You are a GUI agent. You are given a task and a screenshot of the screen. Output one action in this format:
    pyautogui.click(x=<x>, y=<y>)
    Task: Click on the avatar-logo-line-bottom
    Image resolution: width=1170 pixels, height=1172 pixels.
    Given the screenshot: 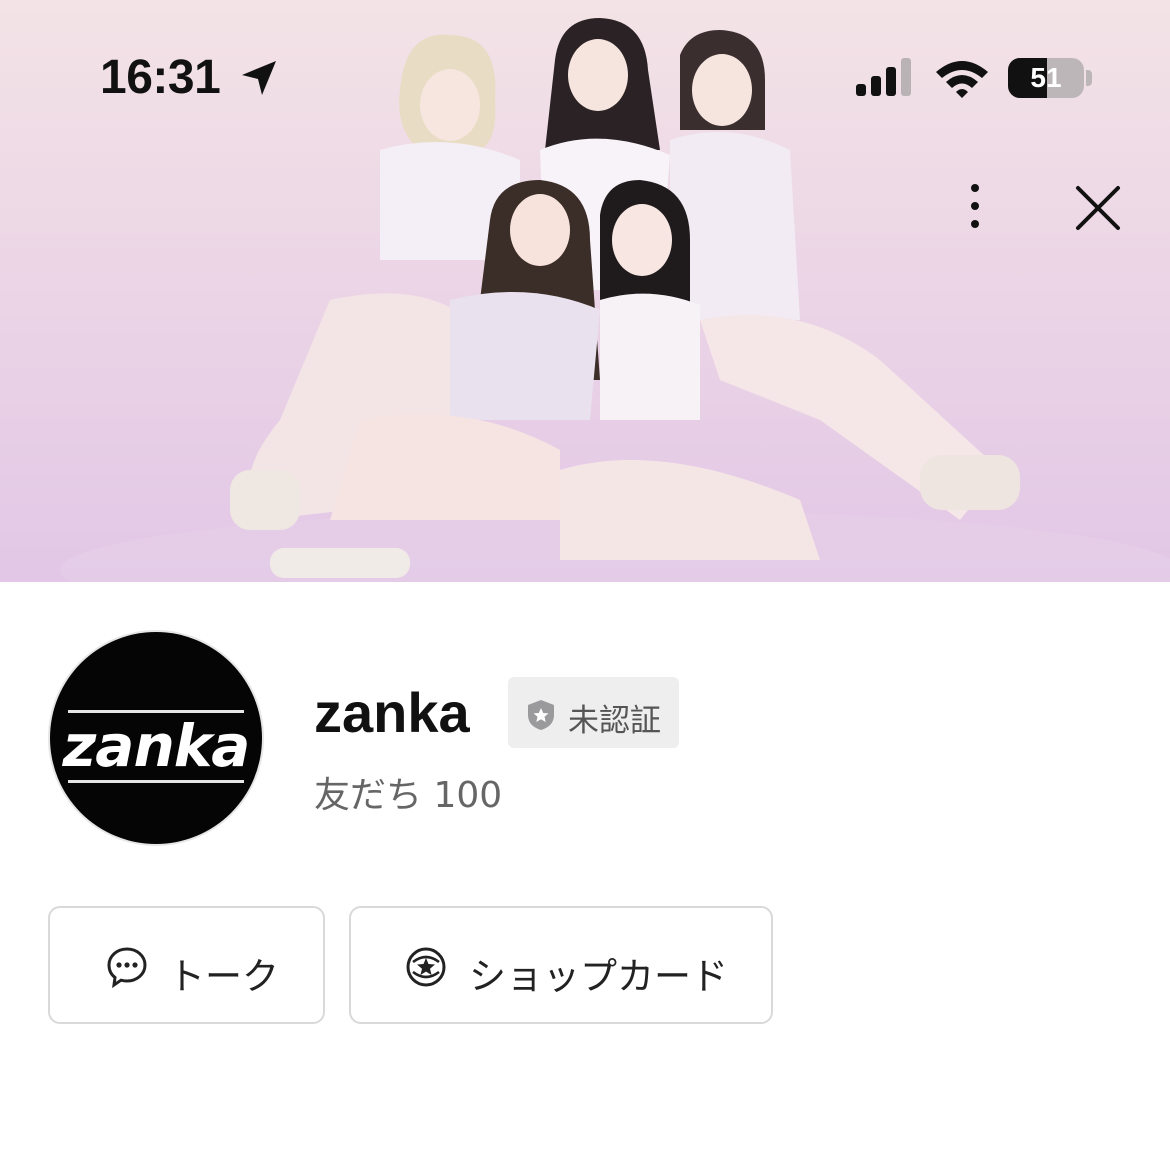 What is the action you would take?
    pyautogui.click(x=156, y=781)
    